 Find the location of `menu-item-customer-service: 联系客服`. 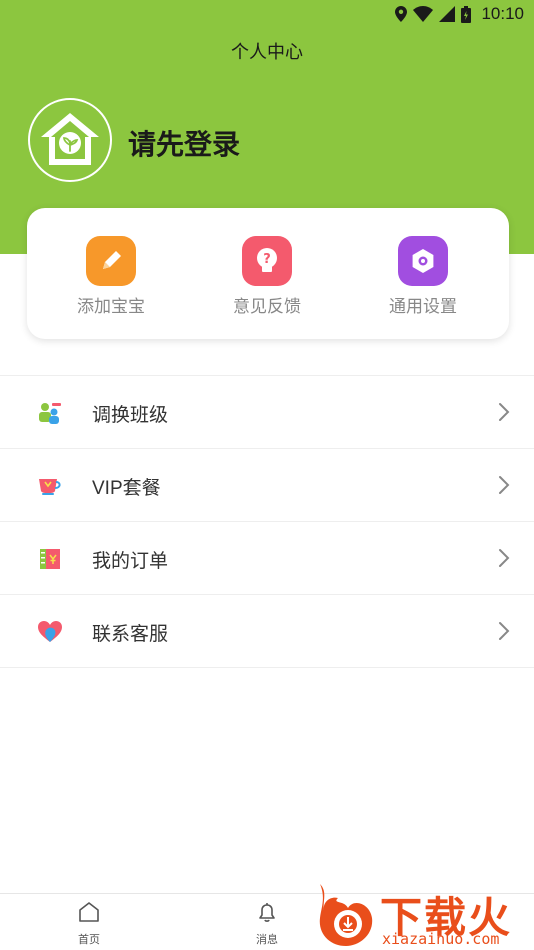

menu-item-customer-service: 联系客服 is located at coordinates (267, 631).